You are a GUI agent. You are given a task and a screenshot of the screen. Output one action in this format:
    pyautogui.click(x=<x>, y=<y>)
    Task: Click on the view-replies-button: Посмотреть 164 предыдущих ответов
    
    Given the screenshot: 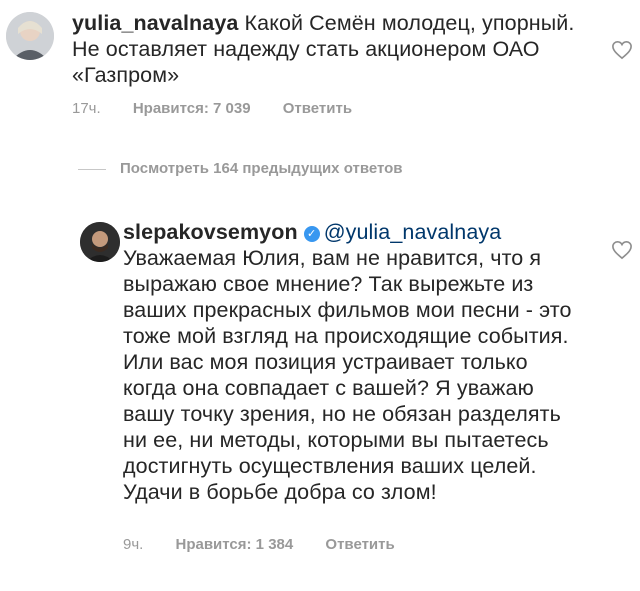 What is the action you would take?
    pyautogui.click(x=240, y=168)
    